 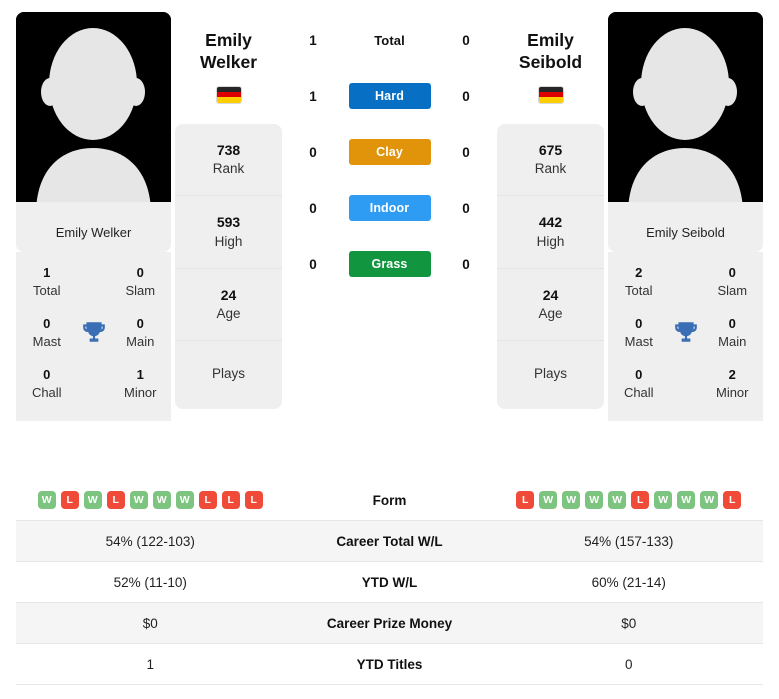 What do you see at coordinates (685, 233) in the screenshot?
I see `right-photo-caption: Emily Seibold` at bounding box center [685, 233].